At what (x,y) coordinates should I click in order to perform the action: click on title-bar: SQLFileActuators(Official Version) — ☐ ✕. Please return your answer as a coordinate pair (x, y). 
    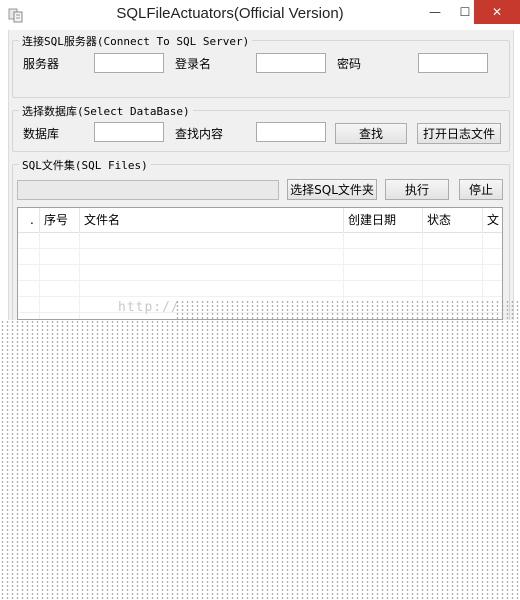
    Looking at the image, I should click on (260, 15).